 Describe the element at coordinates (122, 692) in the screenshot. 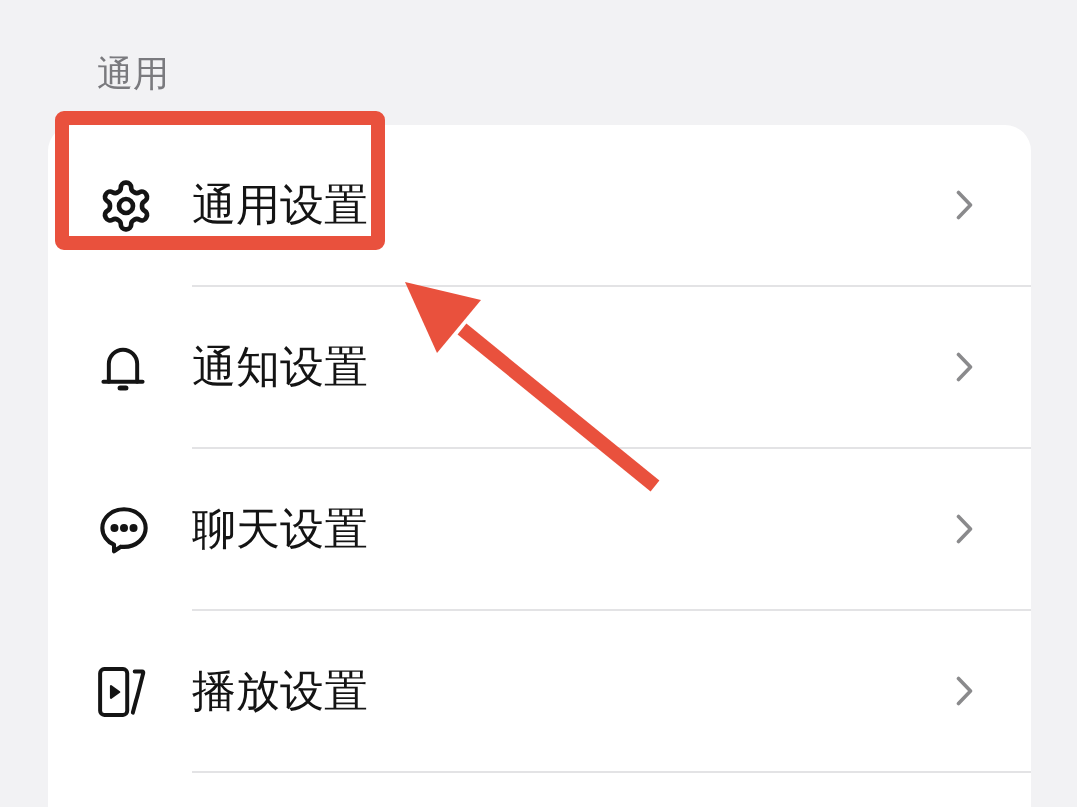

I see `video-phone-icon` at that location.